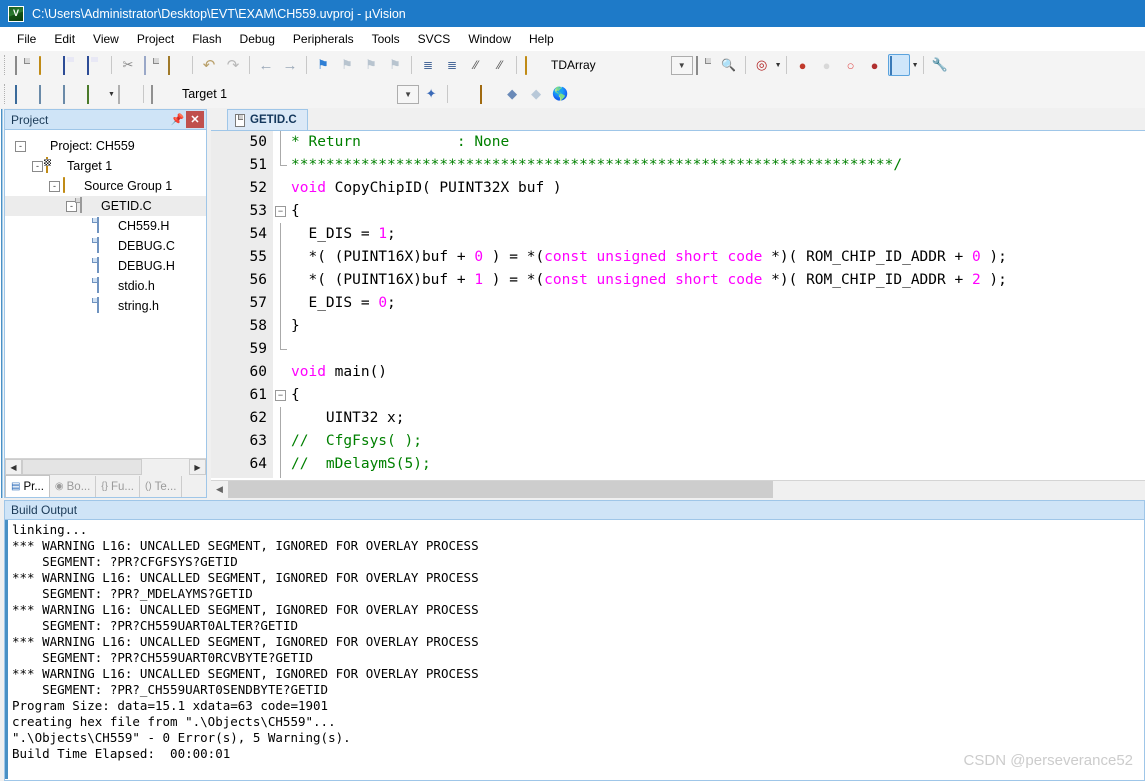 This screenshot has width=1145, height=781. I want to click on fold-end-marker, so click(283, 344).